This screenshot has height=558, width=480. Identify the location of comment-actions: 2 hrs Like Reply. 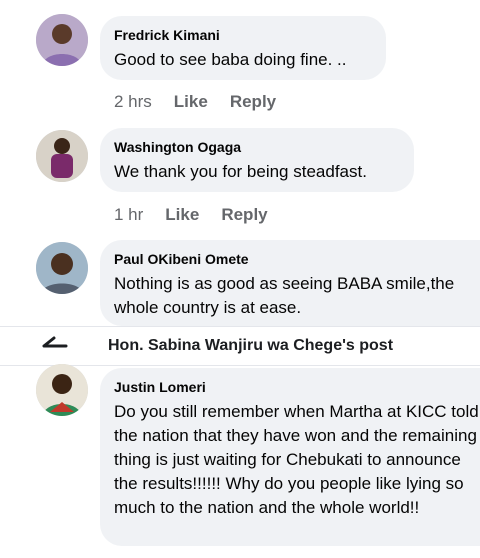
(195, 102).